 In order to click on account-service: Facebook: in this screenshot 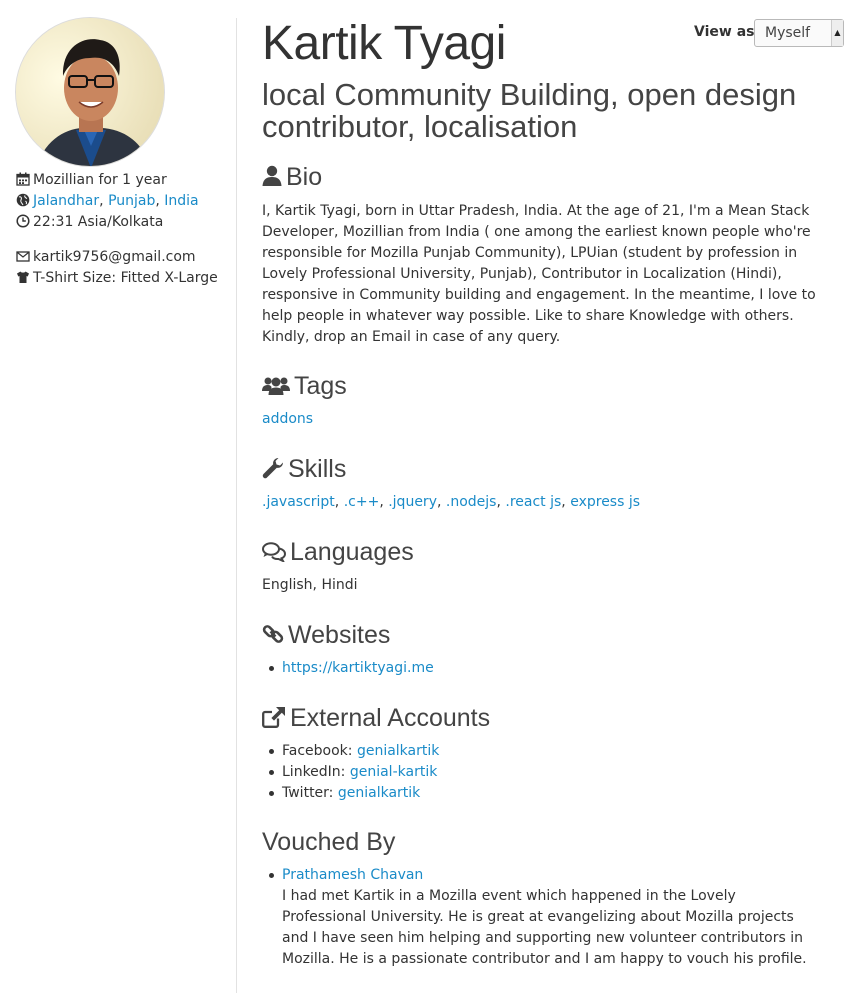, I will do `click(317, 751)`.